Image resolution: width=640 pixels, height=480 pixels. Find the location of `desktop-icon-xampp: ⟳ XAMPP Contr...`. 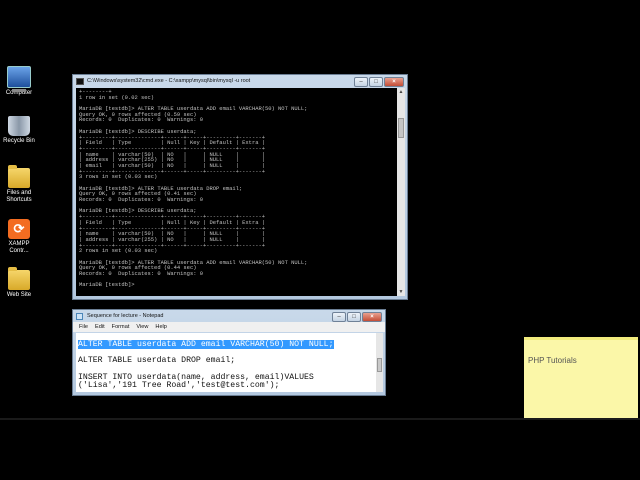

desktop-icon-xampp: ⟳ XAMPP Contr... is located at coordinates (19, 237).